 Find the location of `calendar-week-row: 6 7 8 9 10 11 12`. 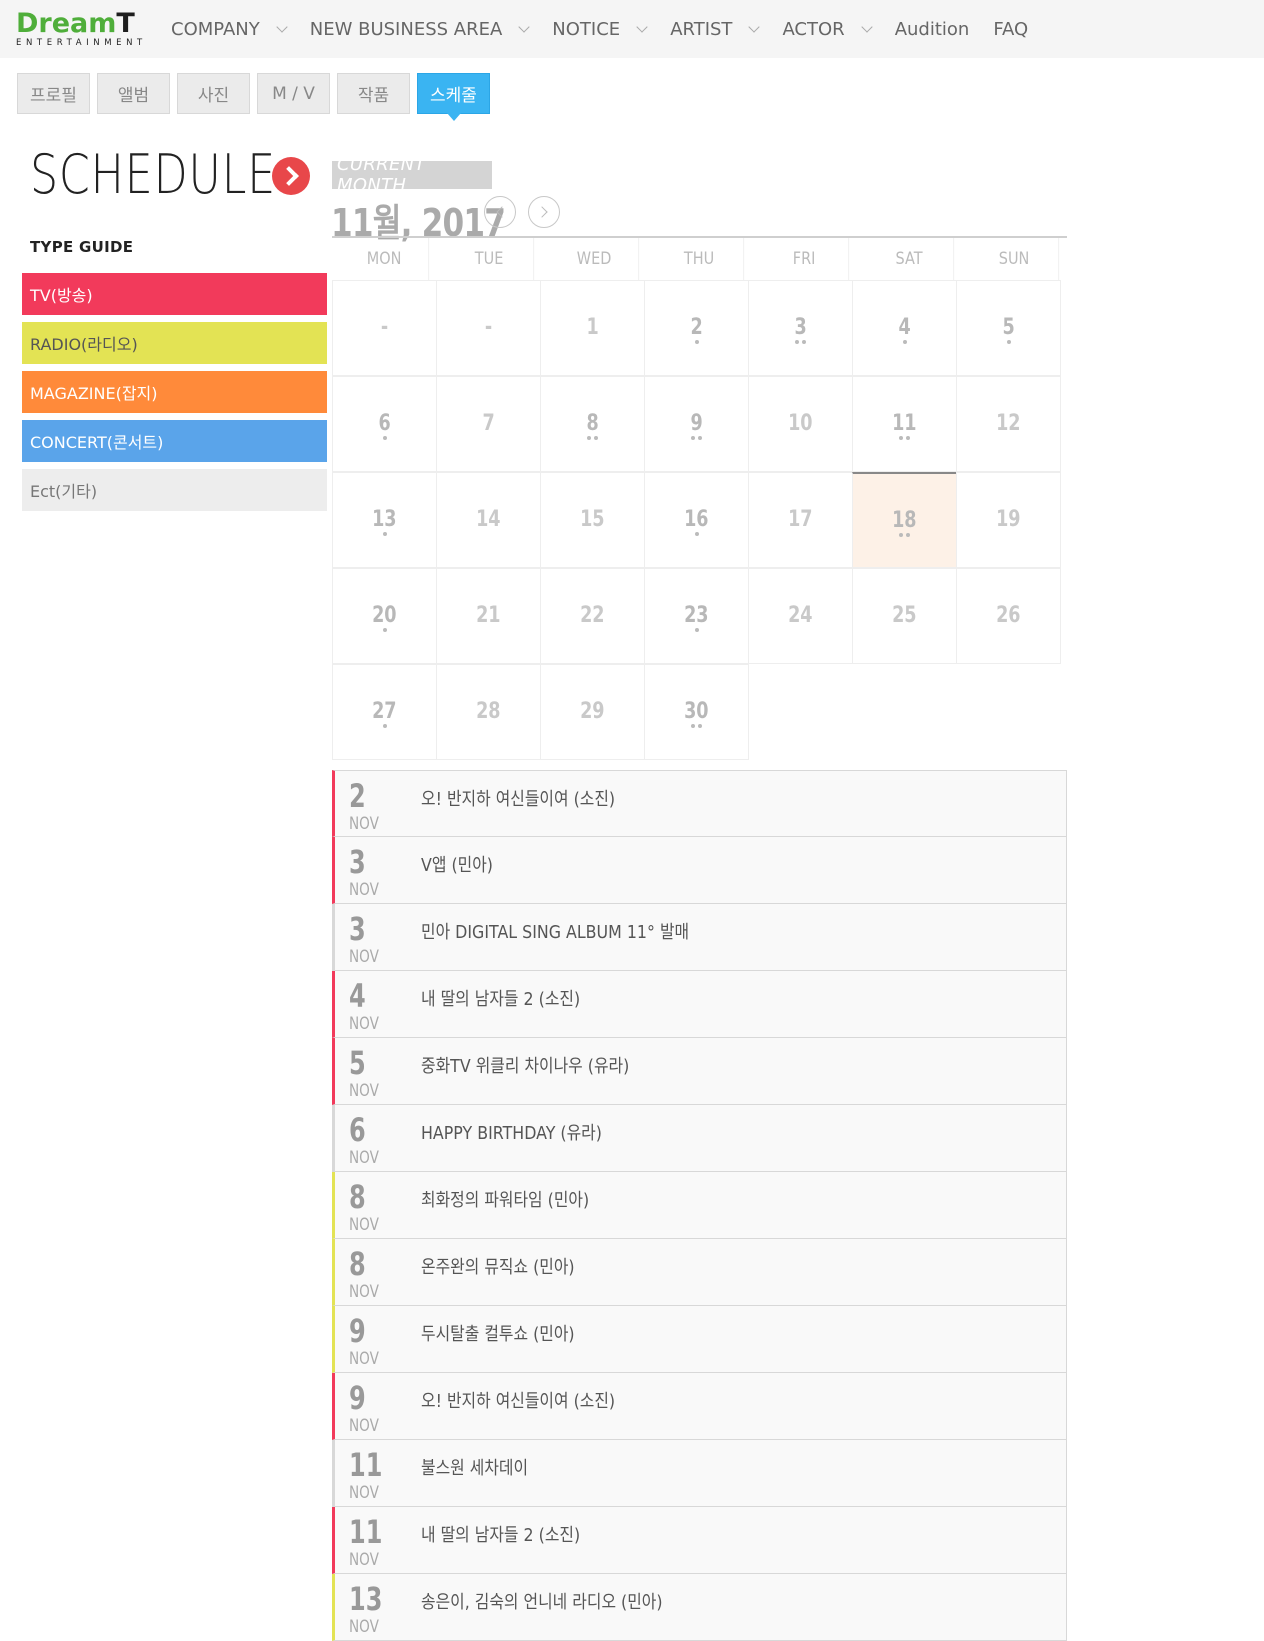

calendar-week-row: 6 7 8 9 10 11 12 is located at coordinates (699, 424).